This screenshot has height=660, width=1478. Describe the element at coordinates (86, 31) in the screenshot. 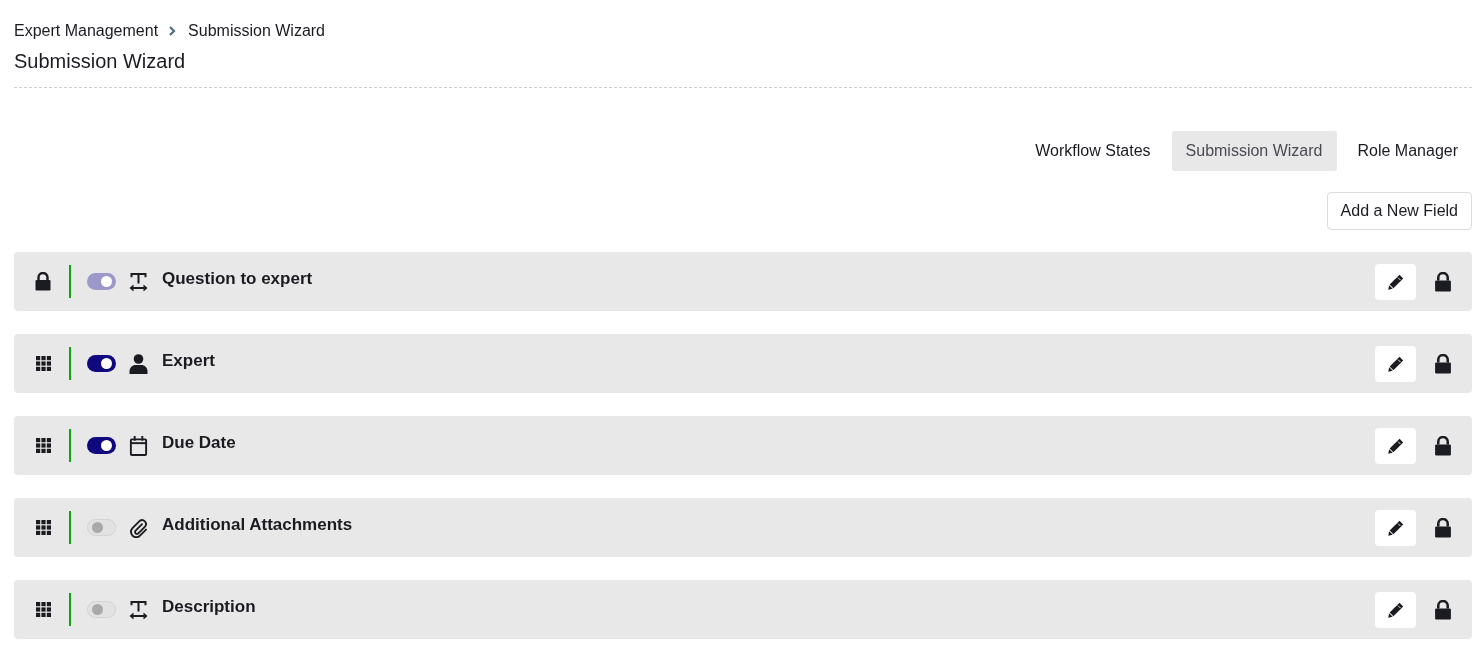

I see `breadcrumb-link: Expert Management` at that location.